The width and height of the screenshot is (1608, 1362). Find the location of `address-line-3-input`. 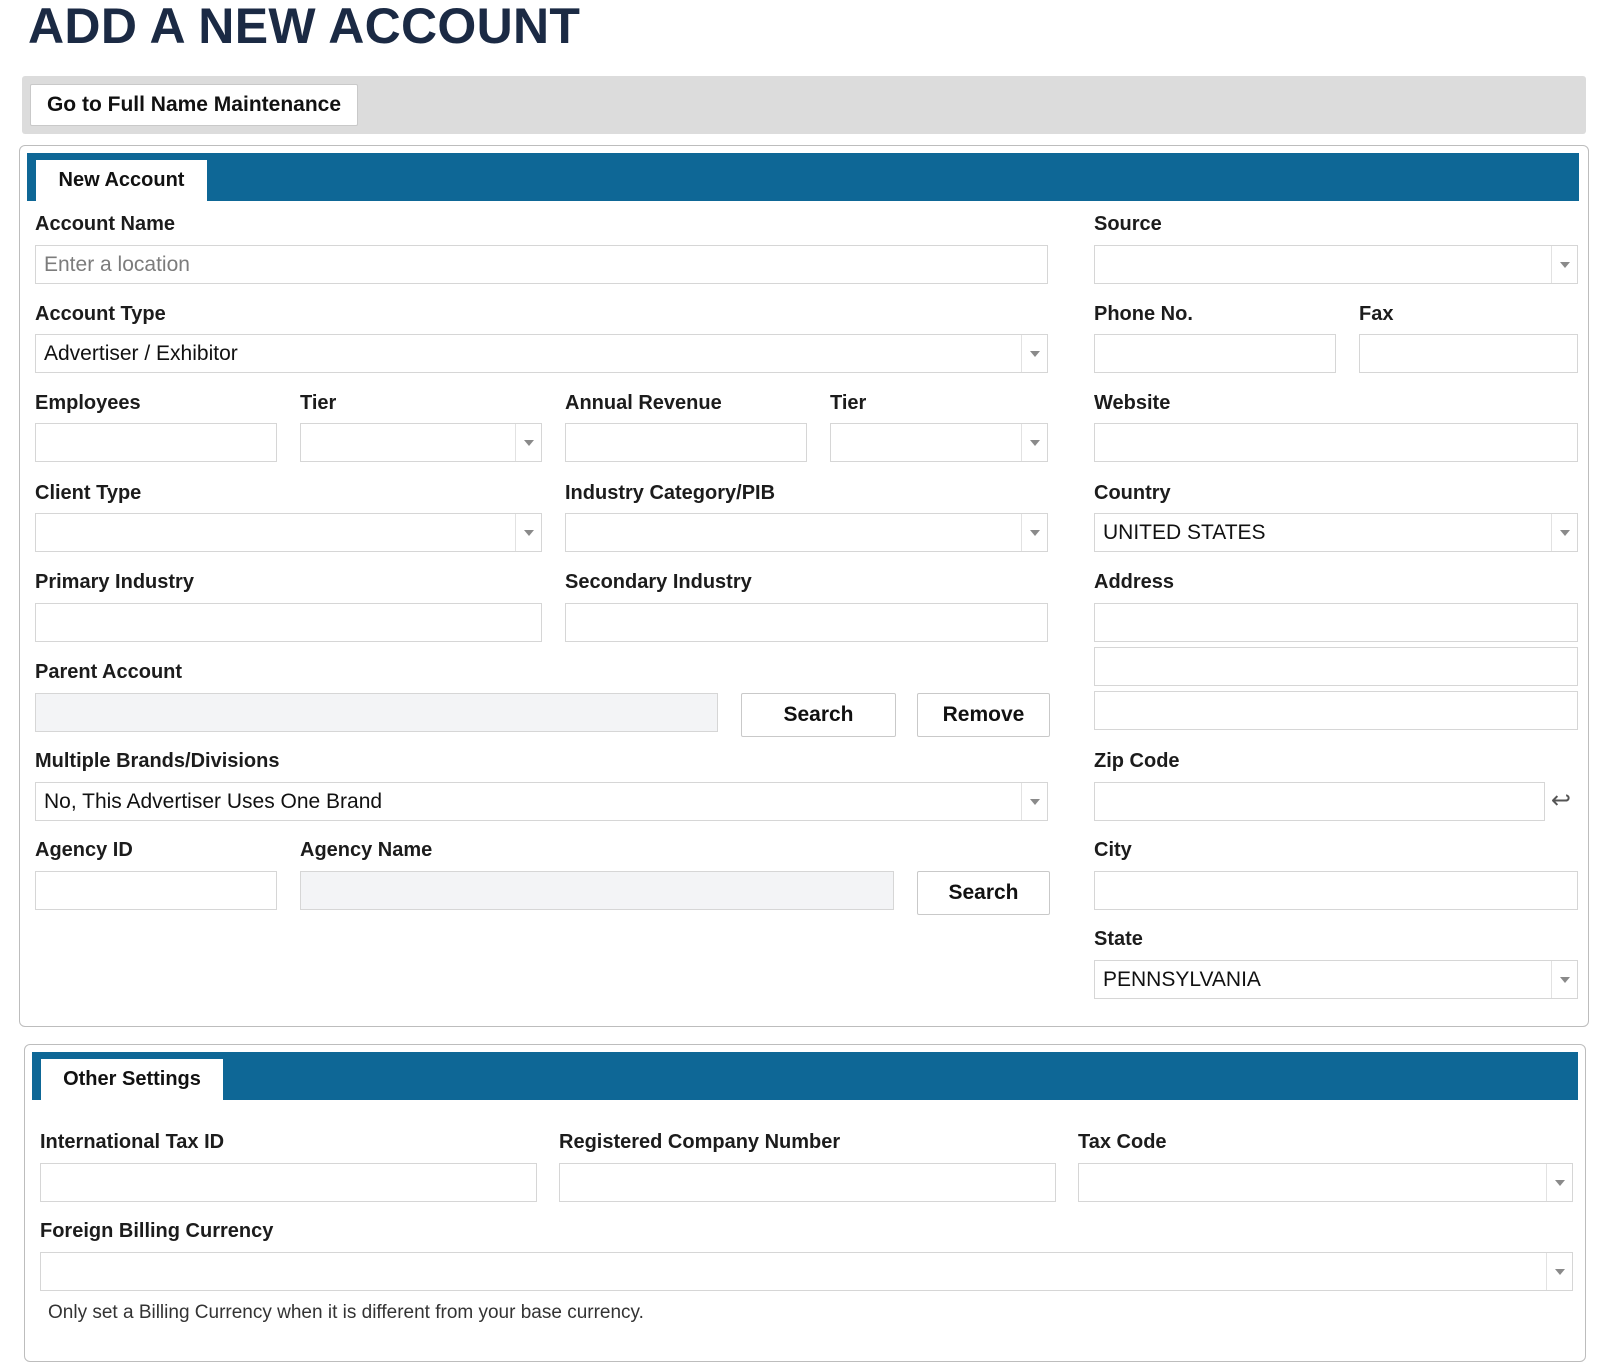

address-line-3-input is located at coordinates (1336, 710).